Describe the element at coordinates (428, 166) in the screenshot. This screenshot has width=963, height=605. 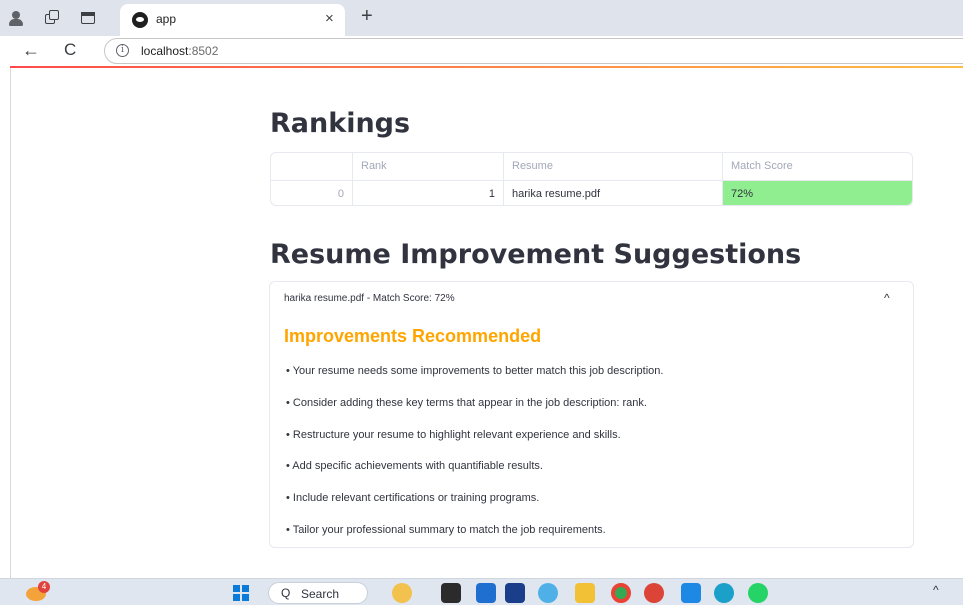
I see `column-header-rank: Rank` at that location.